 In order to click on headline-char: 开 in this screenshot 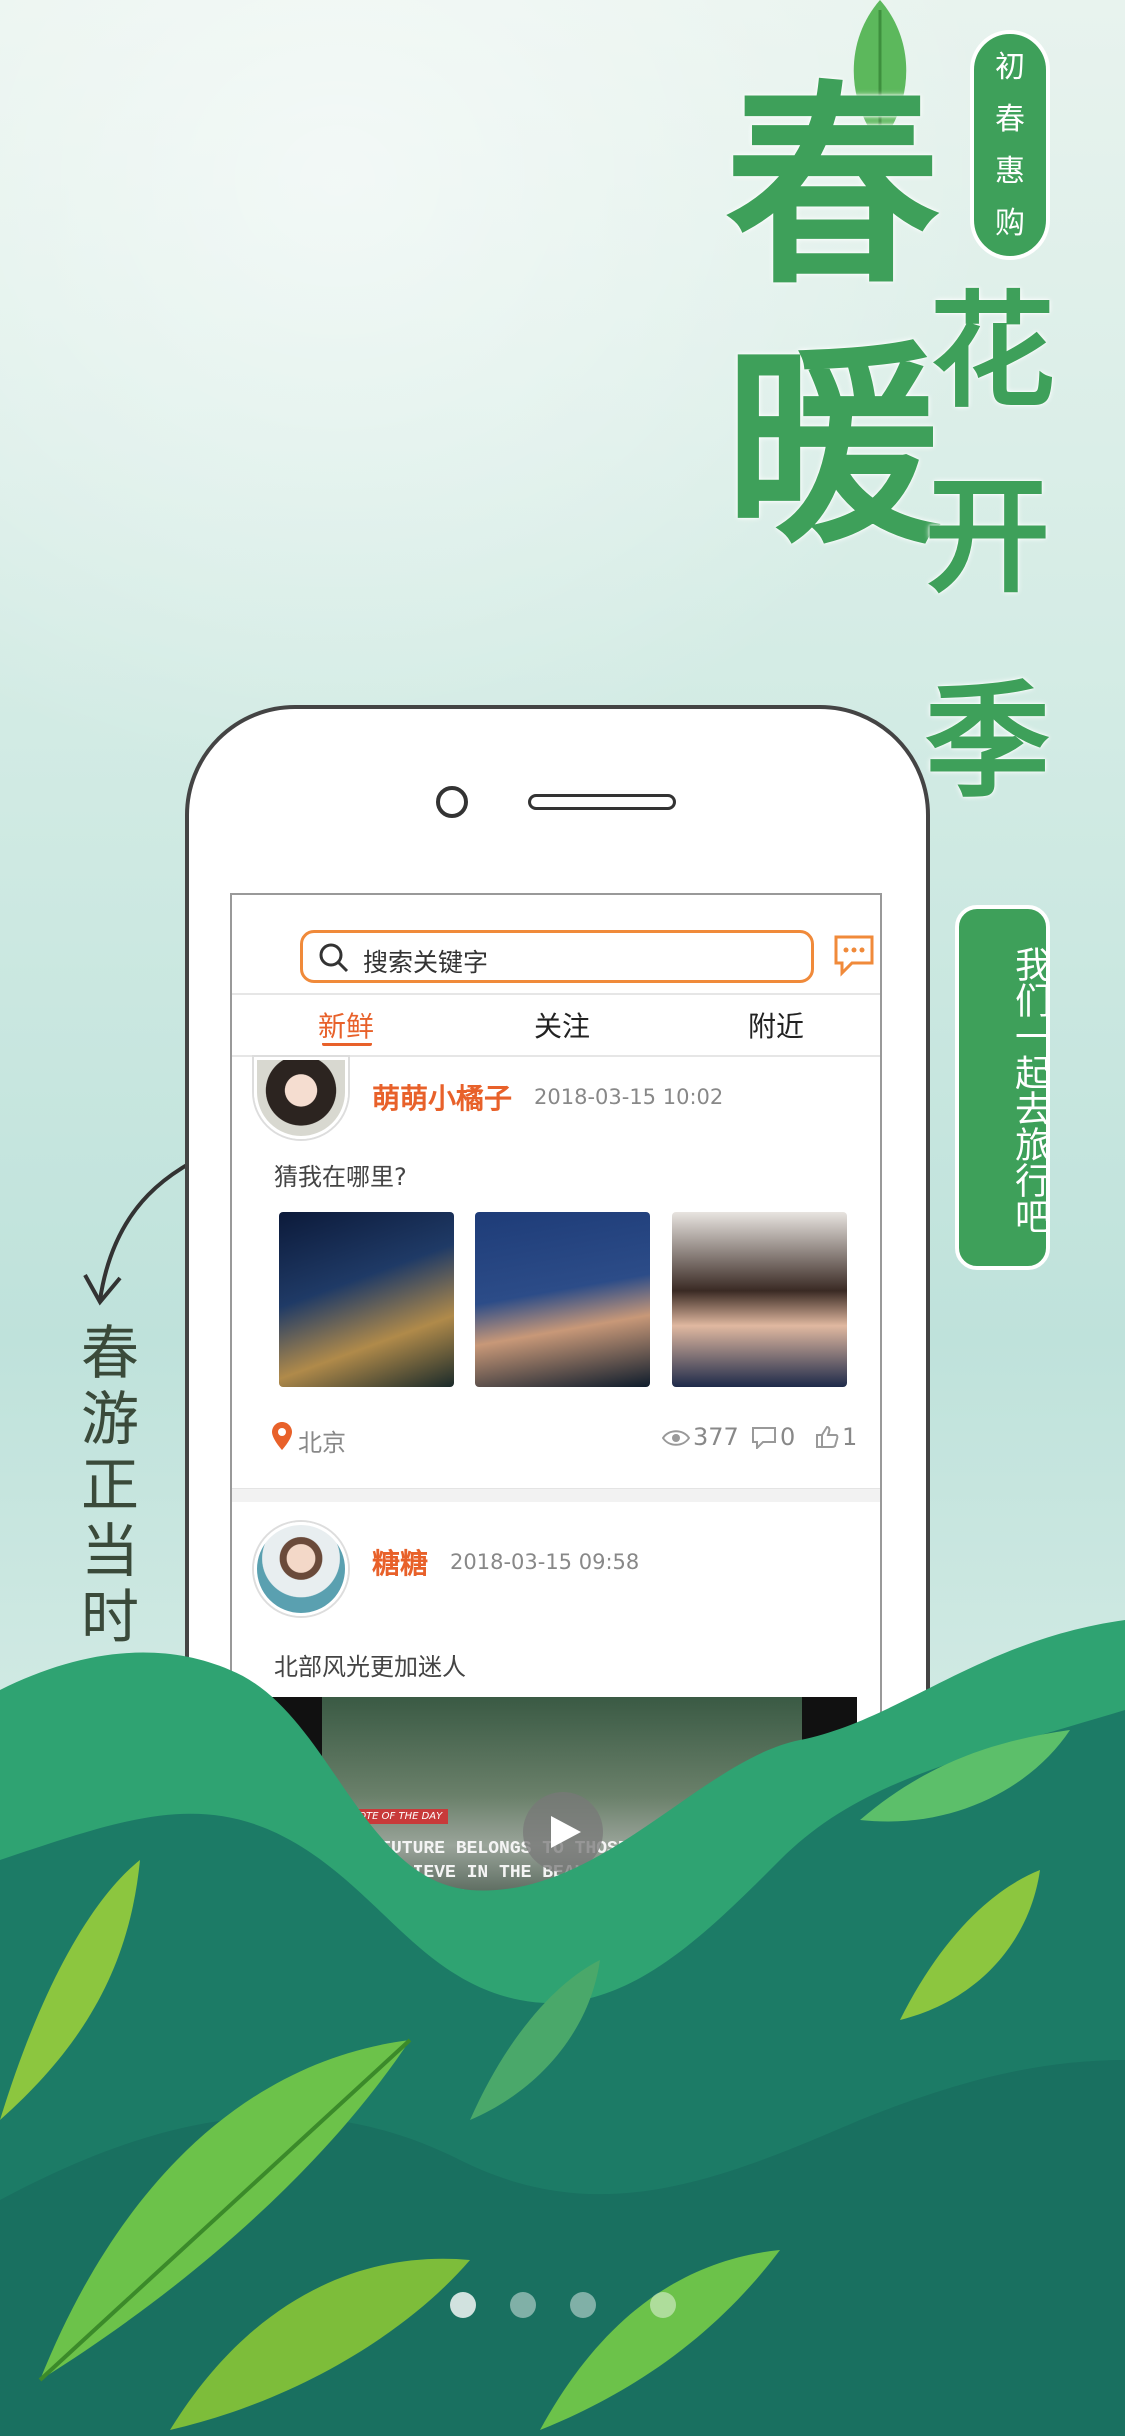, I will do `click(987, 537)`.